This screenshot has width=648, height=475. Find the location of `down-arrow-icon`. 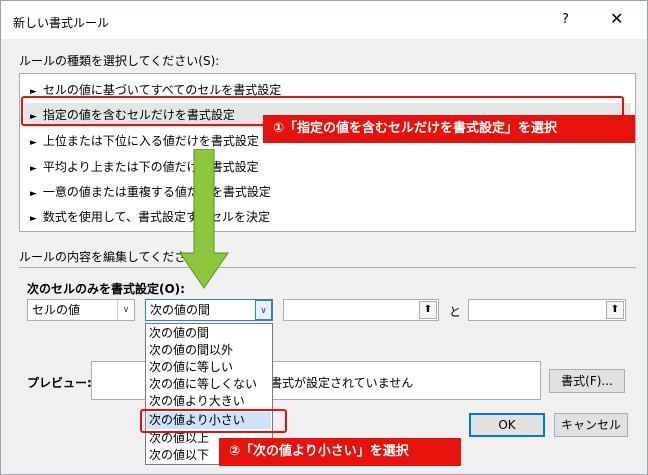

down-arrow-icon is located at coordinates (204, 219).